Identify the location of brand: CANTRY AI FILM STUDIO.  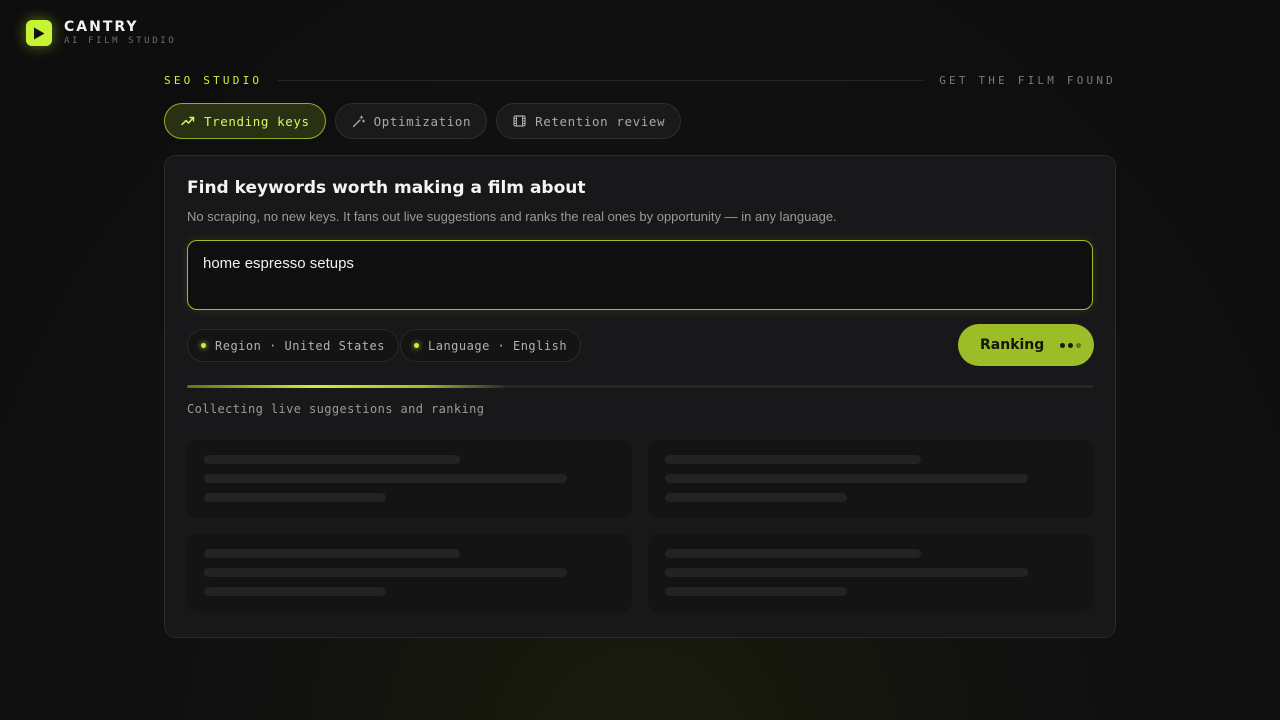
(101, 33).